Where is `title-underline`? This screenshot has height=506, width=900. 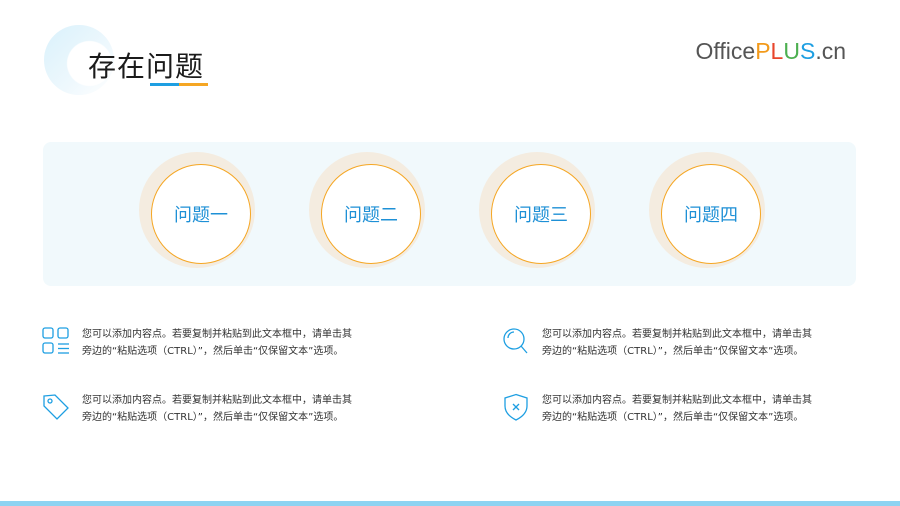
title-underline is located at coordinates (179, 84).